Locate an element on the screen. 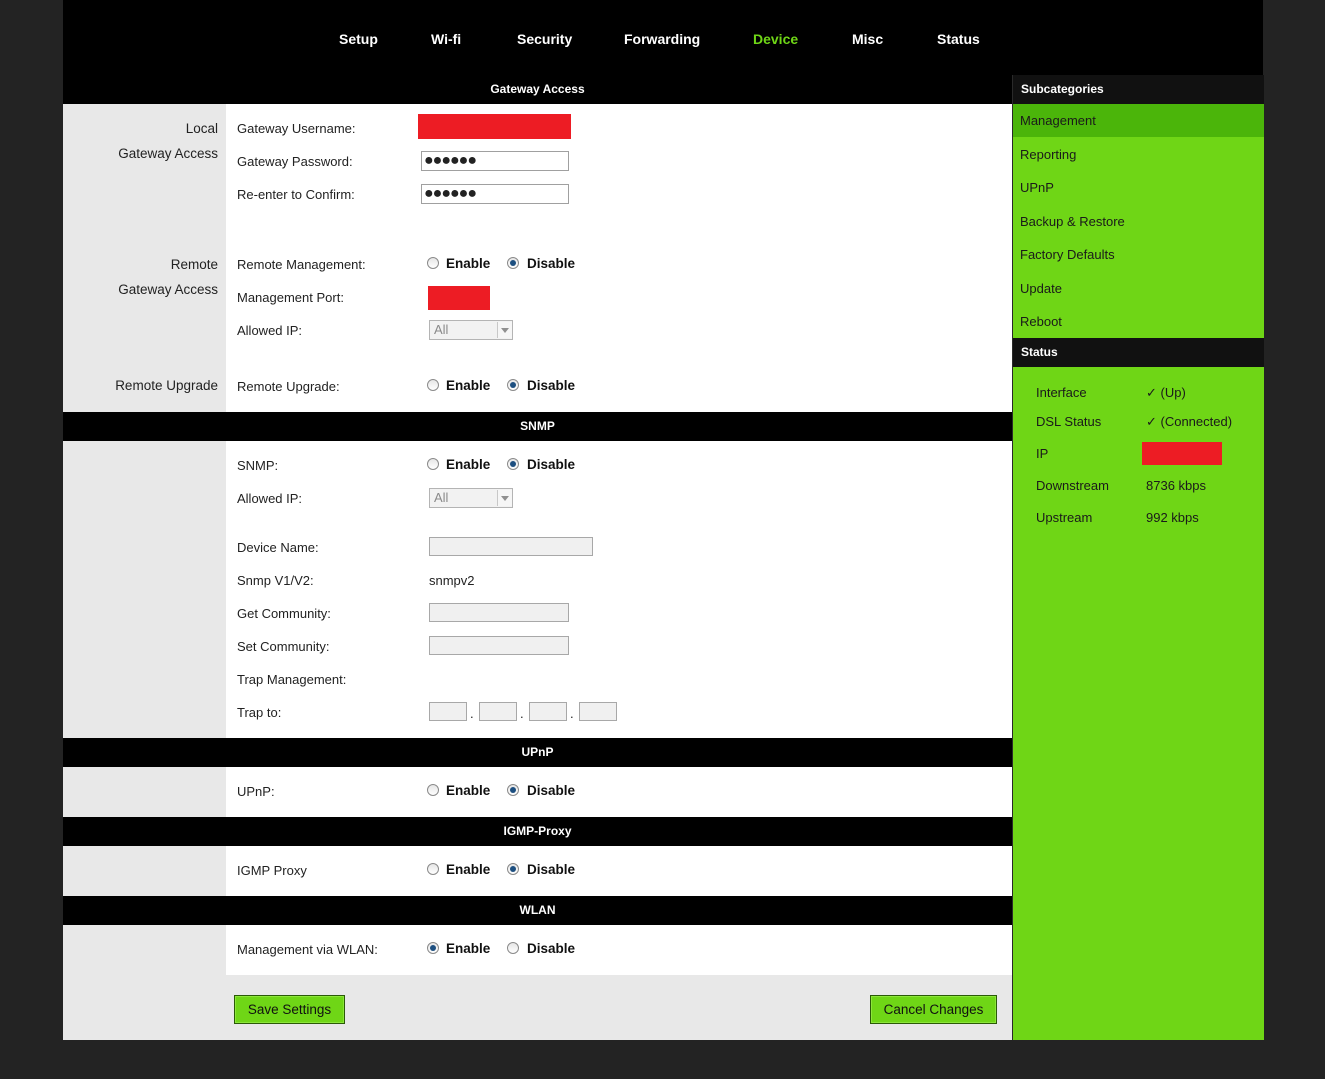 The width and height of the screenshot is (1325, 1079). status-downstream-value: 8736 kbps is located at coordinates (1176, 485).